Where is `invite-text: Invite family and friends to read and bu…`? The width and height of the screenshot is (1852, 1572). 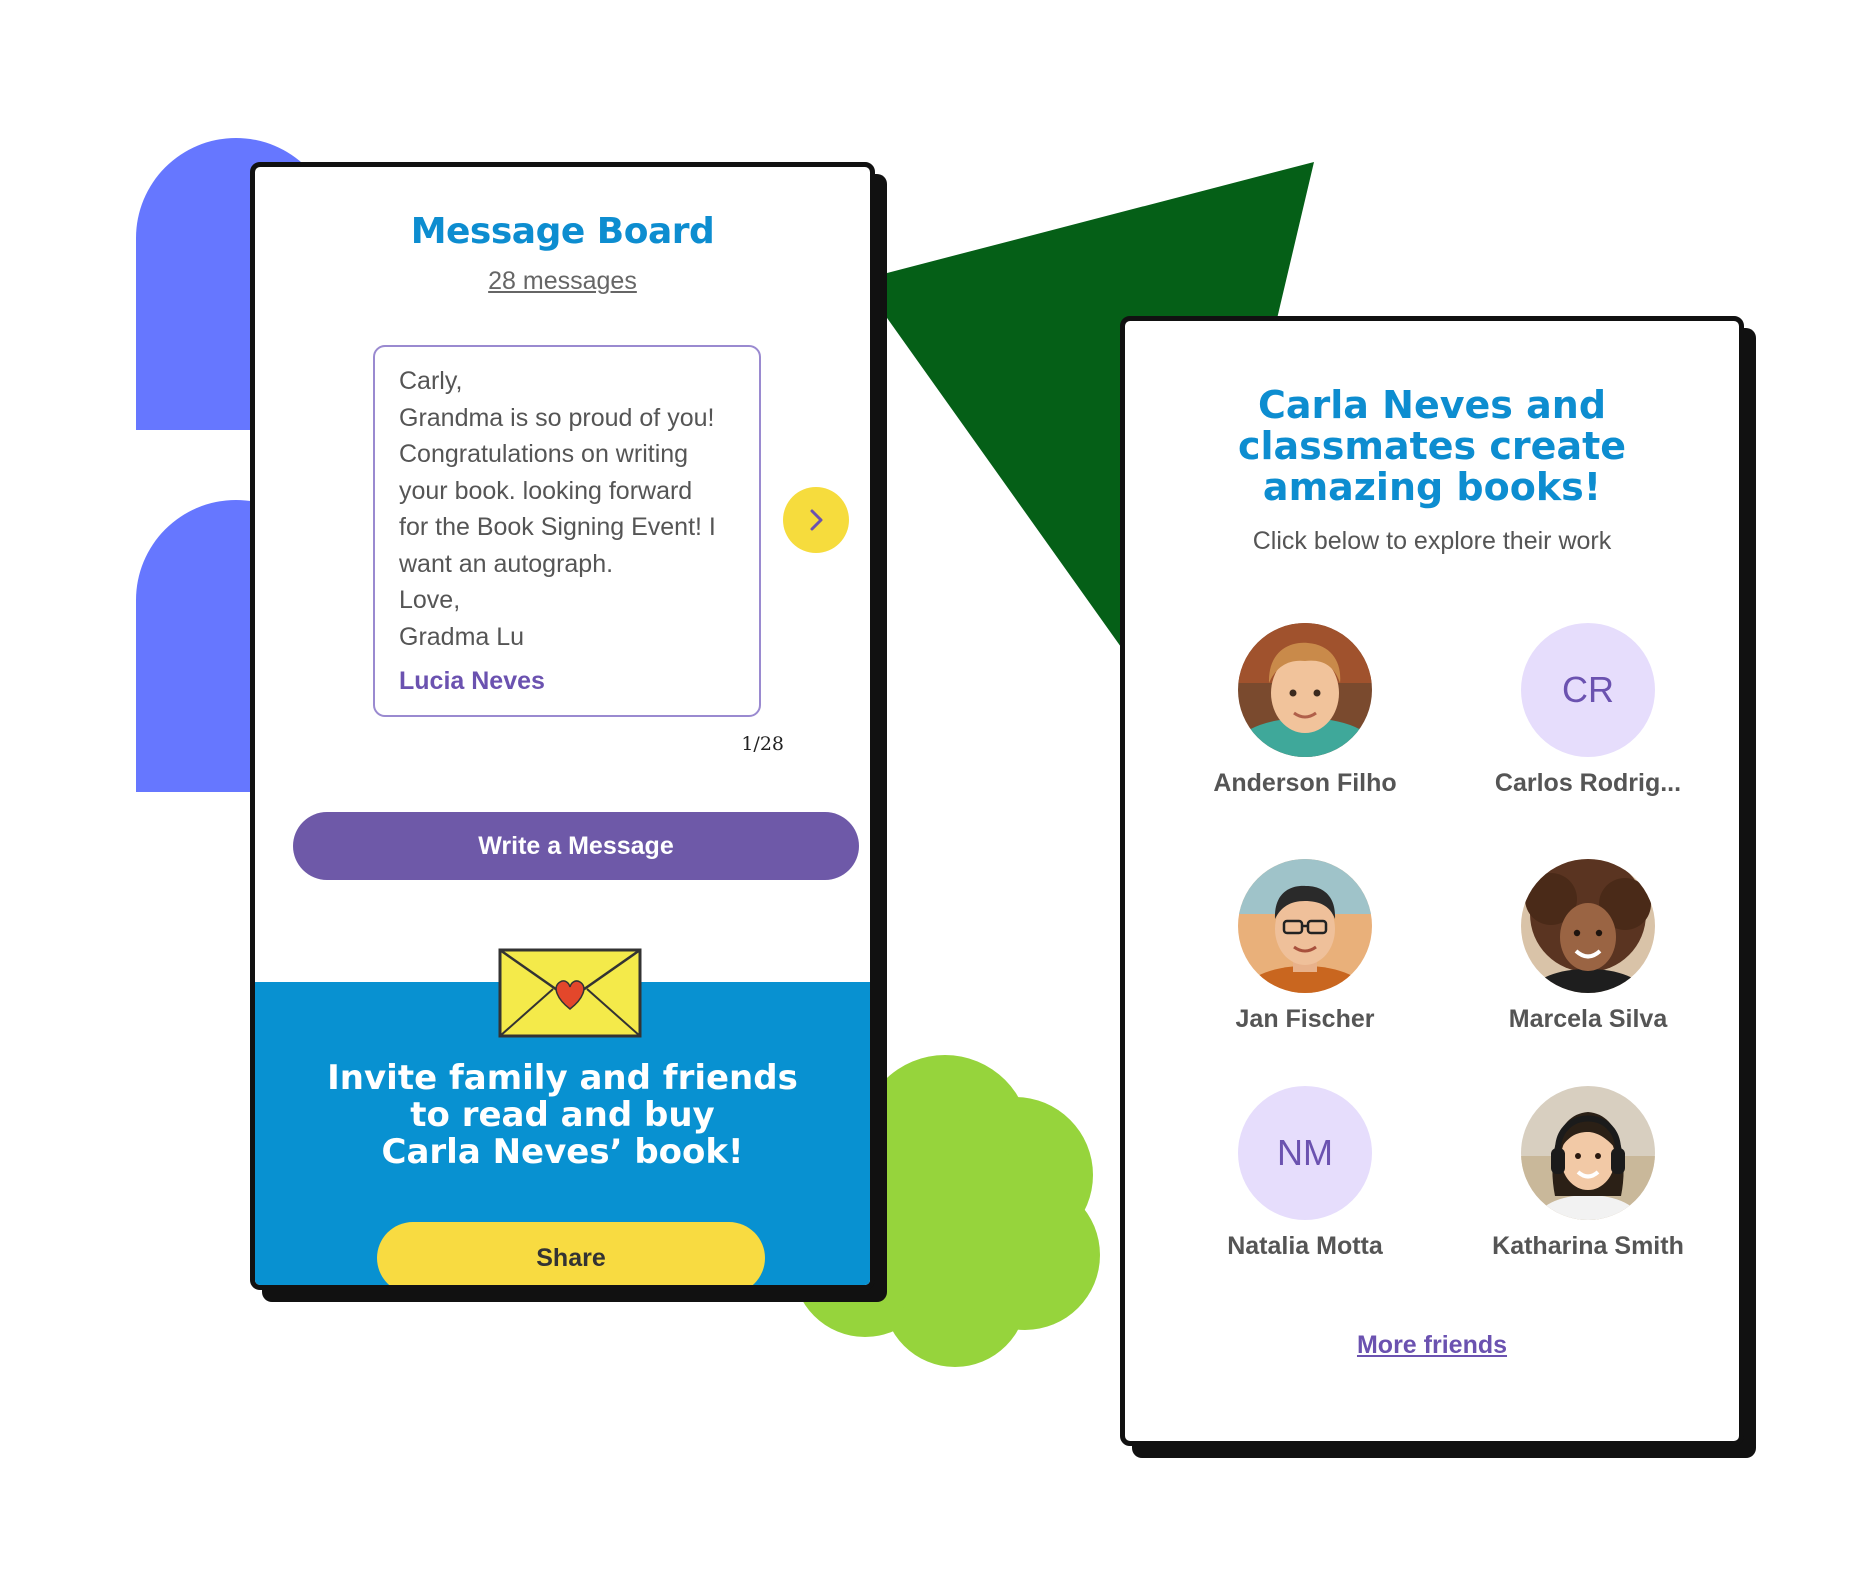
invite-text: Invite family and friends to read and bu… is located at coordinates (562, 1115).